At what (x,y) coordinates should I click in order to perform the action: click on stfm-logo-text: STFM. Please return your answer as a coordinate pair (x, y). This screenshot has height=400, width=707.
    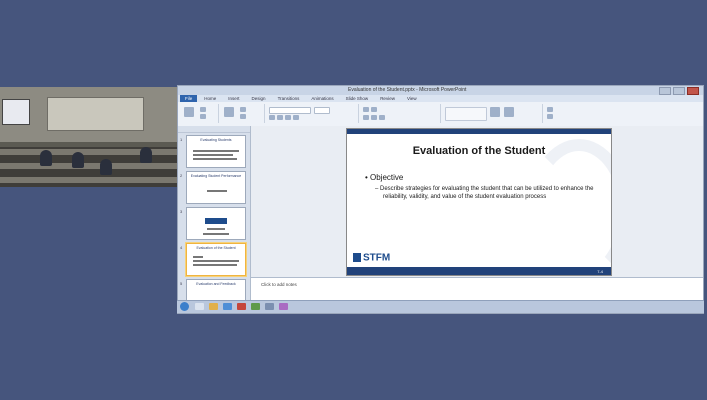
    Looking at the image, I should click on (377, 258).